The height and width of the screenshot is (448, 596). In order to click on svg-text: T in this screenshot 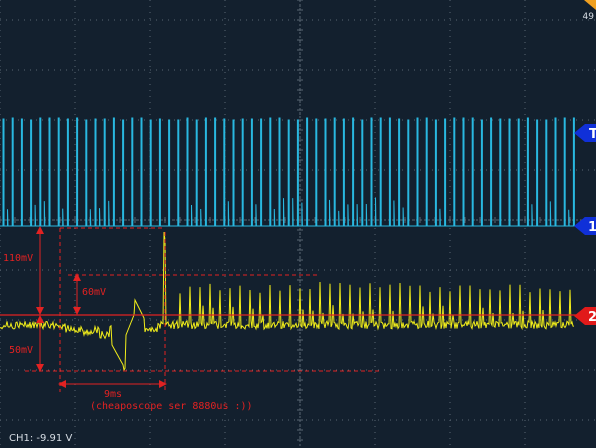, I will do `click(592, 134)`.